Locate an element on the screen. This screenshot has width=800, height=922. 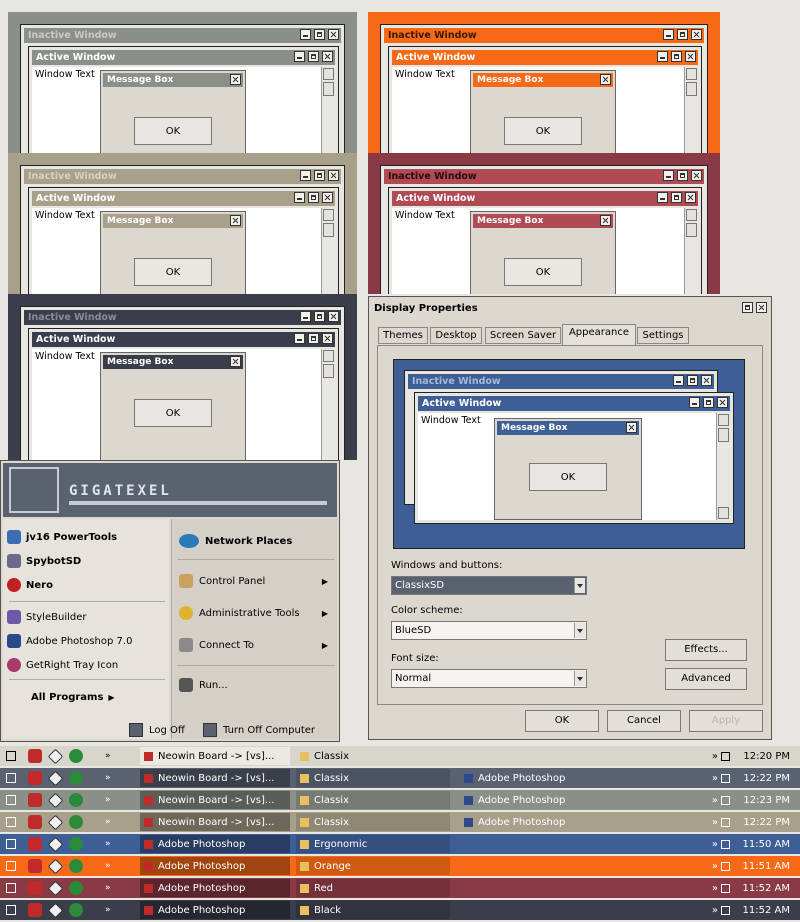
preview-scrollbar is located at coordinates (723, 466).